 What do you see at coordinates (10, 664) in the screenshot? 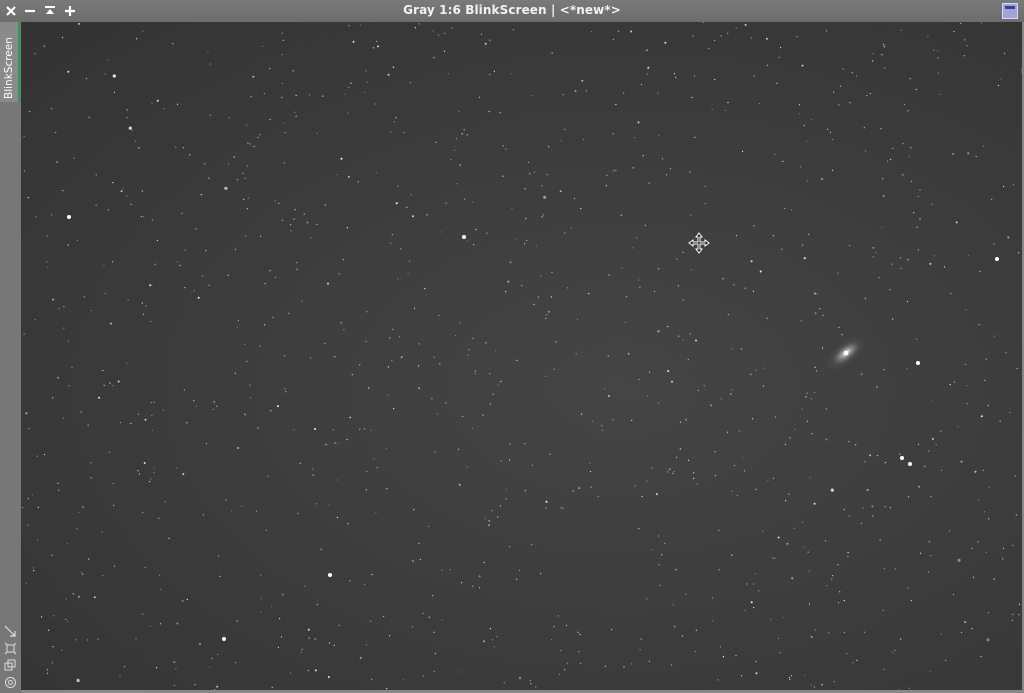
I see `clone-icon` at bounding box center [10, 664].